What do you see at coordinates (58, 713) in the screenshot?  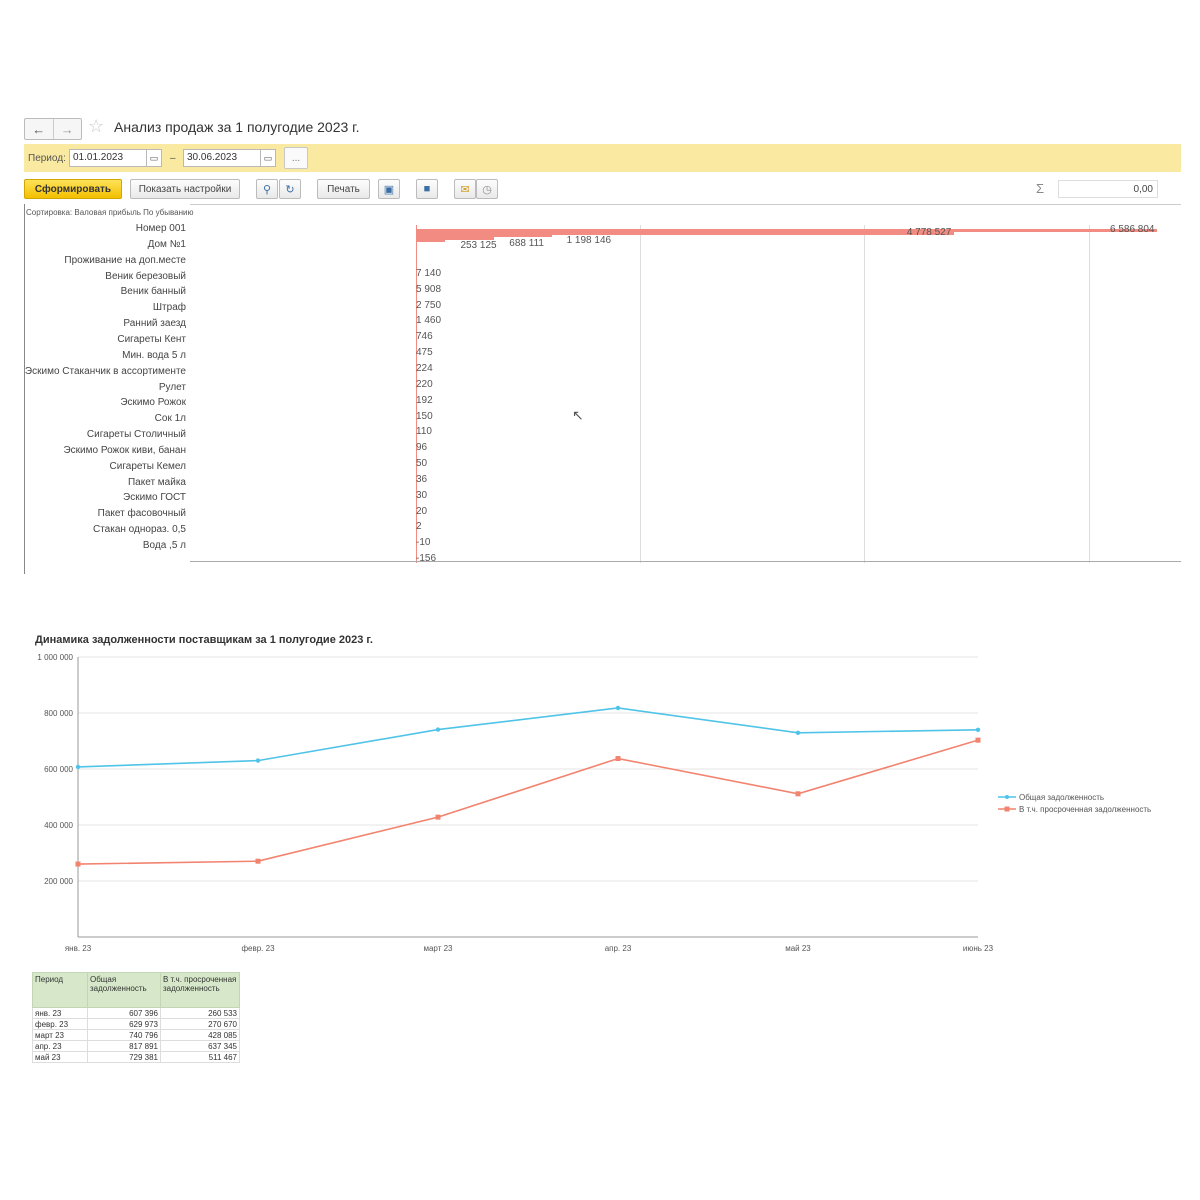 I see `y-tick-label: 800 000` at bounding box center [58, 713].